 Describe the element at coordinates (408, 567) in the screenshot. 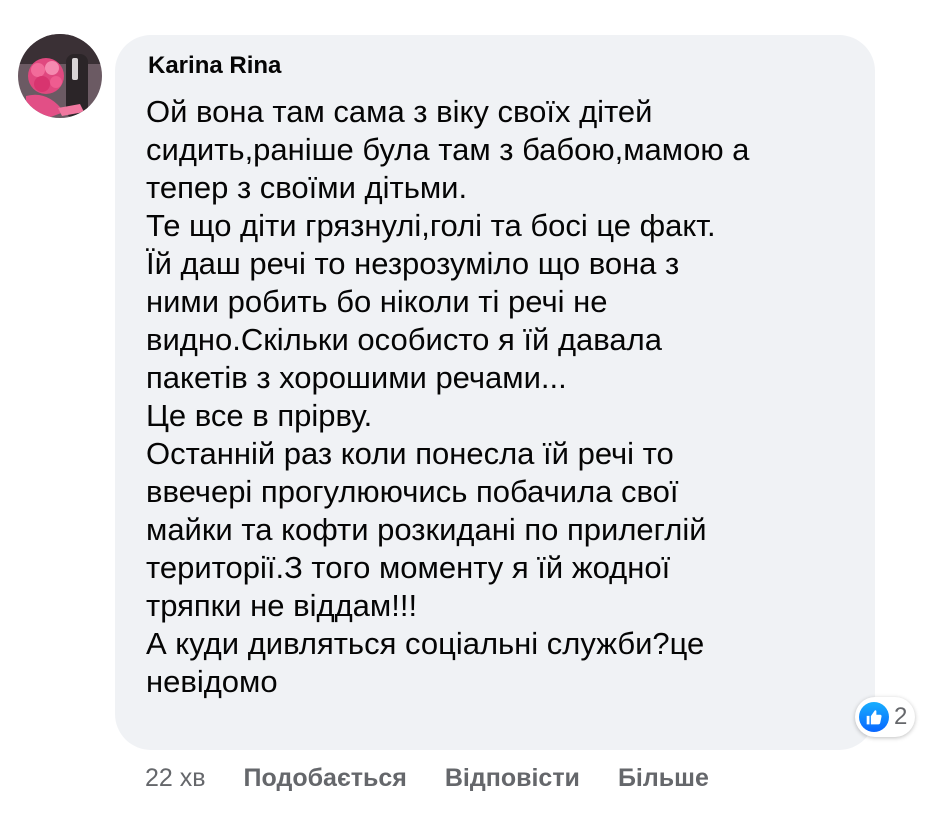

I see `comment-text-line: території.З того моменту я їй жодної` at that location.